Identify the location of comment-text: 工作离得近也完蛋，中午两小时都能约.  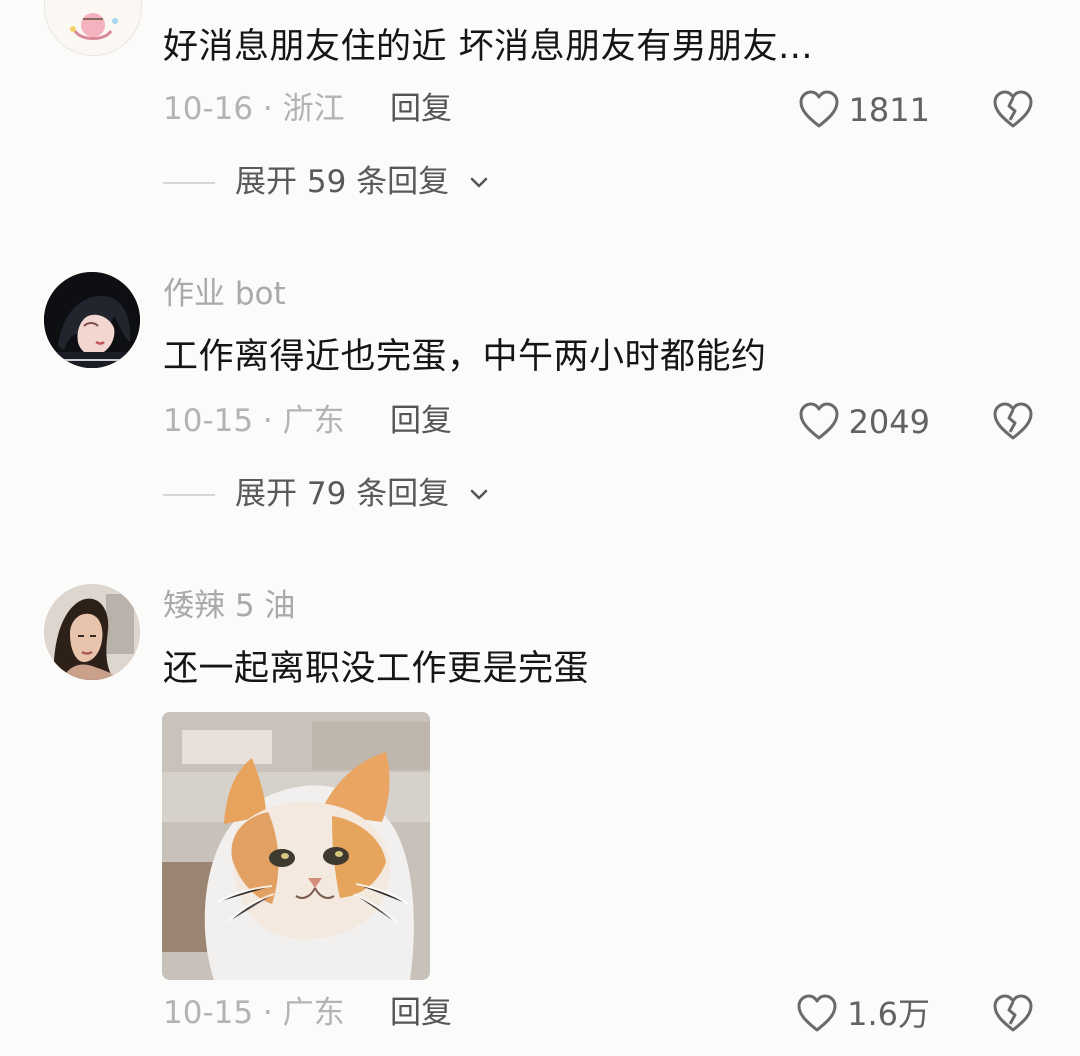
(465, 357).